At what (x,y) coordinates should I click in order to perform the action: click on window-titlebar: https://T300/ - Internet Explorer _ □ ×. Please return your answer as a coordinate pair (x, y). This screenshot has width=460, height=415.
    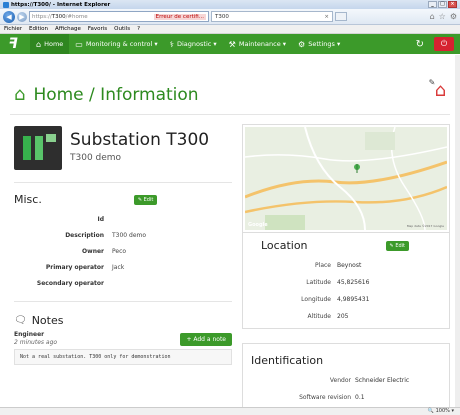
    Looking at the image, I should click on (230, 4).